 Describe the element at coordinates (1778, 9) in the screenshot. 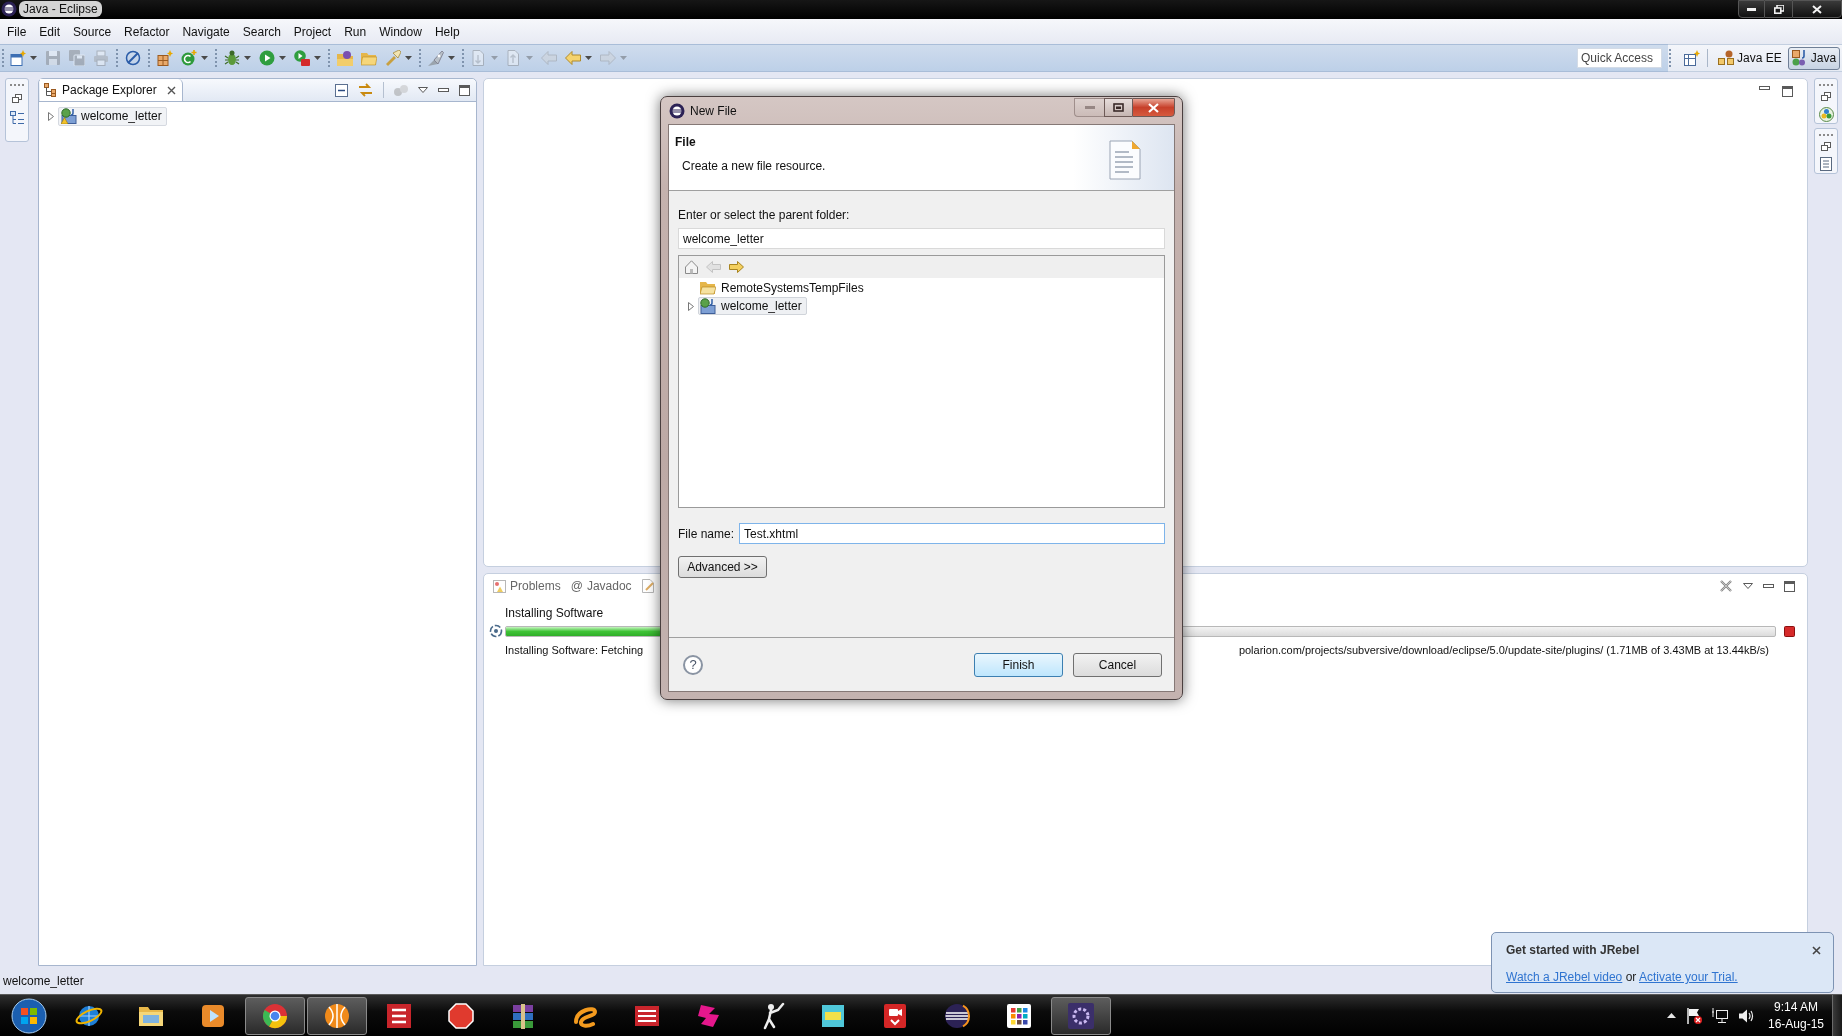

I see `restore-button` at that location.